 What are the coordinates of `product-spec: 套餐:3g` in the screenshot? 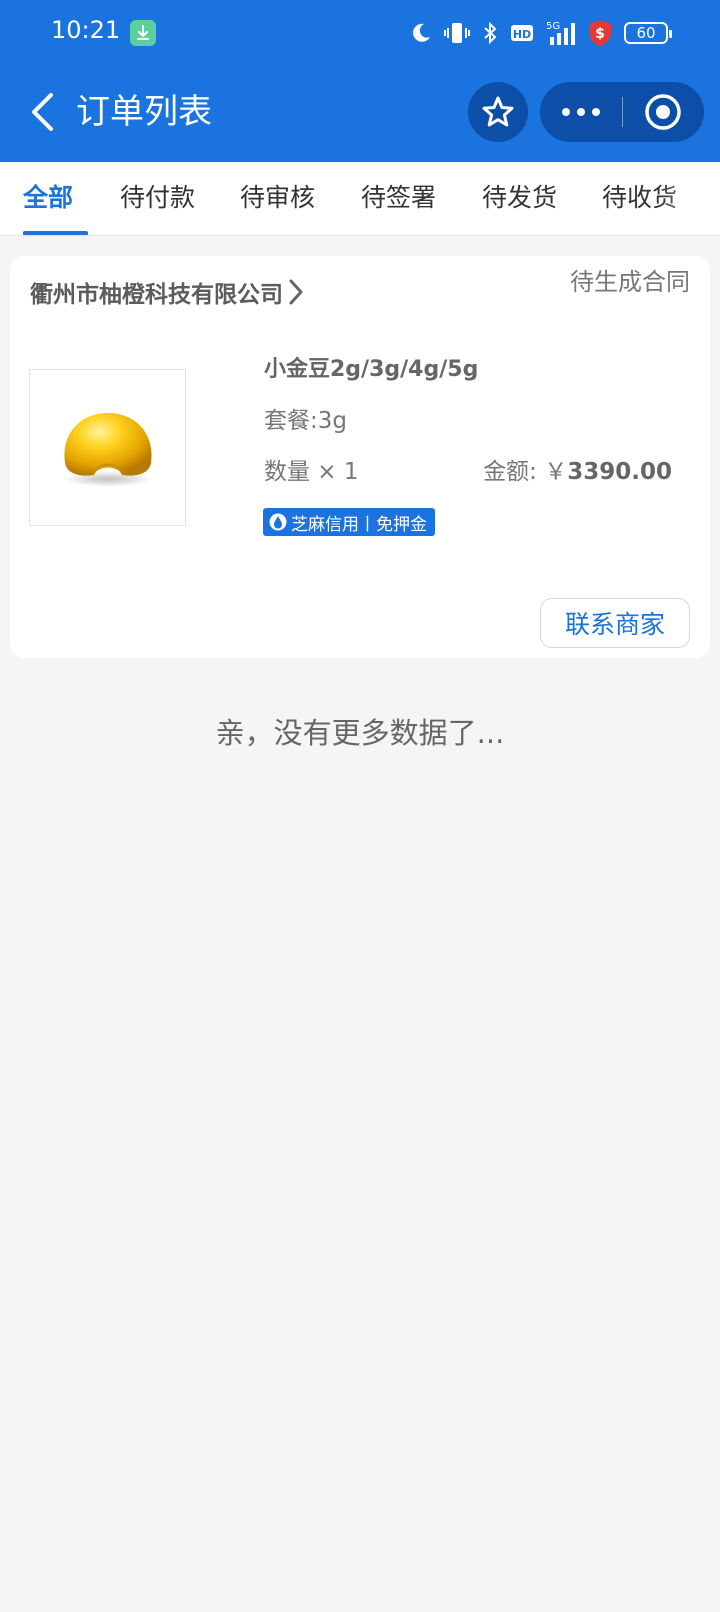 It's located at (305, 421).